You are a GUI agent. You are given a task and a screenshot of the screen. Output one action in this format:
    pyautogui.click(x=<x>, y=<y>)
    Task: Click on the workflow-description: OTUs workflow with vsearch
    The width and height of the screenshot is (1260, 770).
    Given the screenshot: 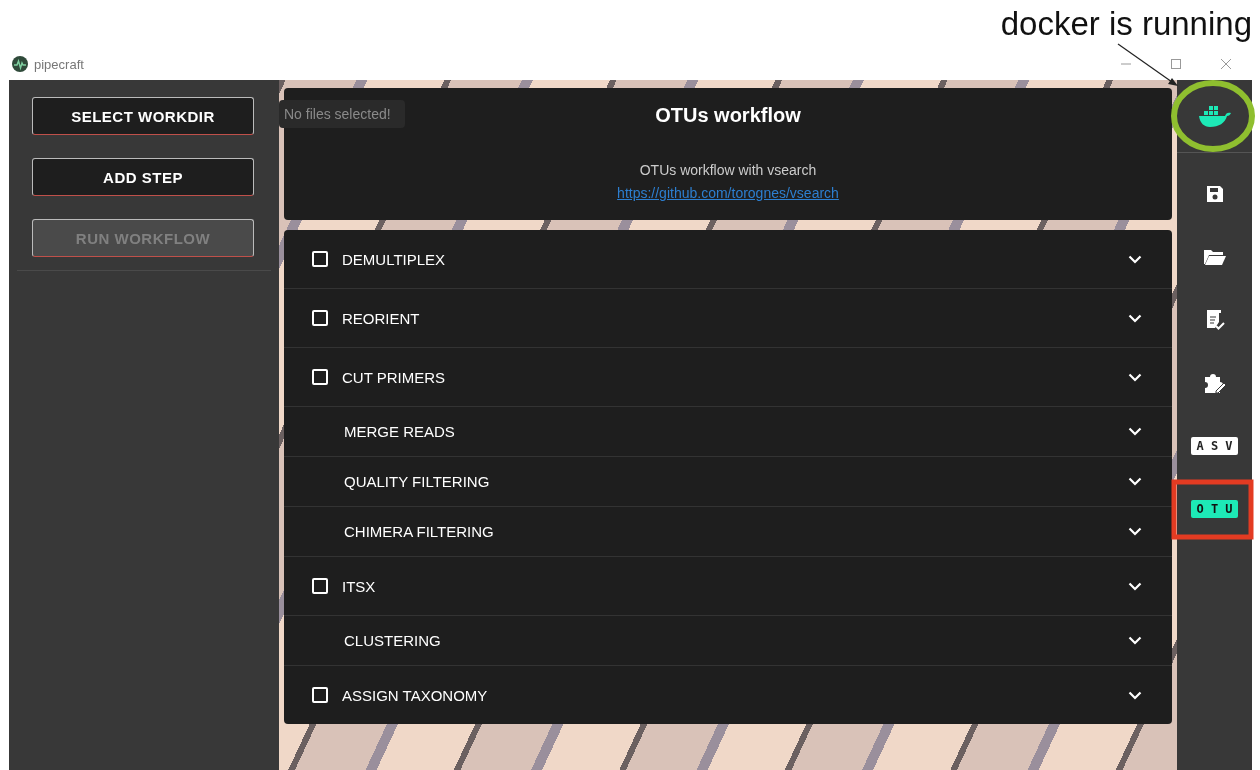 What is the action you would take?
    pyautogui.click(x=728, y=170)
    